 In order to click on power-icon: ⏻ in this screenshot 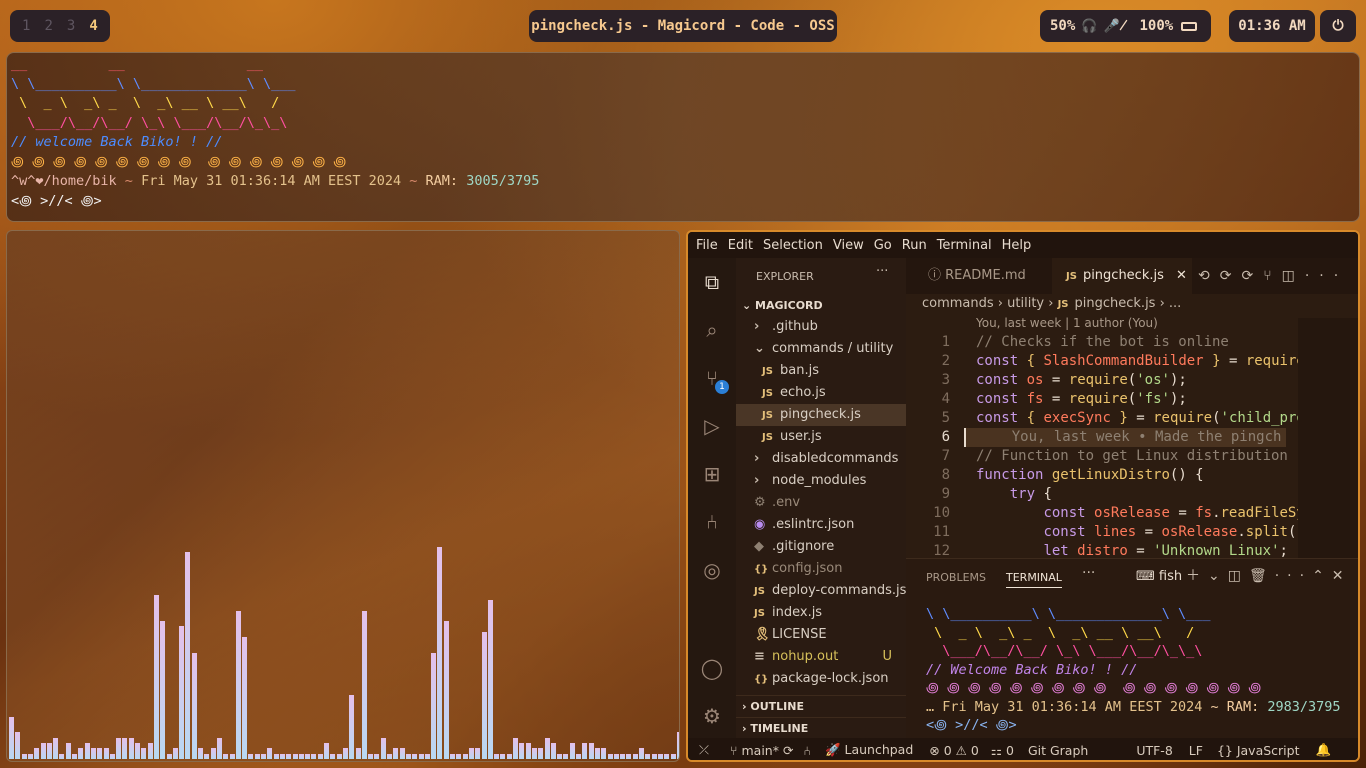, I will do `click(1338, 26)`.